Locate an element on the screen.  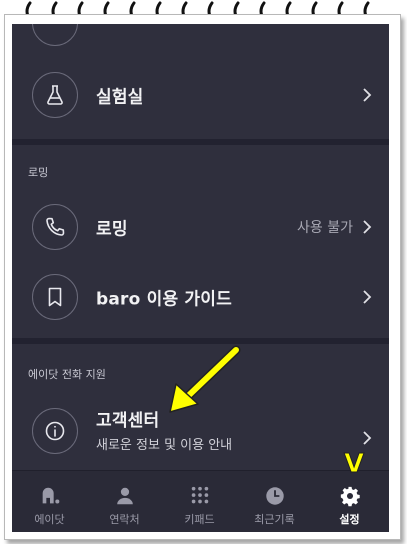
gear-icon is located at coordinates (350, 496).